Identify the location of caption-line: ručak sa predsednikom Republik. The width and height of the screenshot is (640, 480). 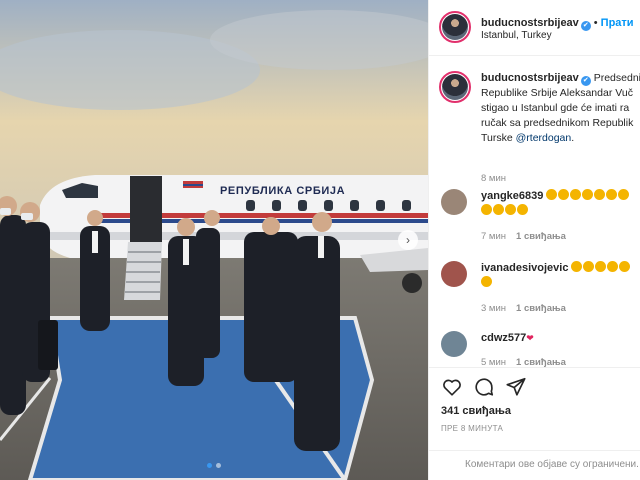
(557, 123).